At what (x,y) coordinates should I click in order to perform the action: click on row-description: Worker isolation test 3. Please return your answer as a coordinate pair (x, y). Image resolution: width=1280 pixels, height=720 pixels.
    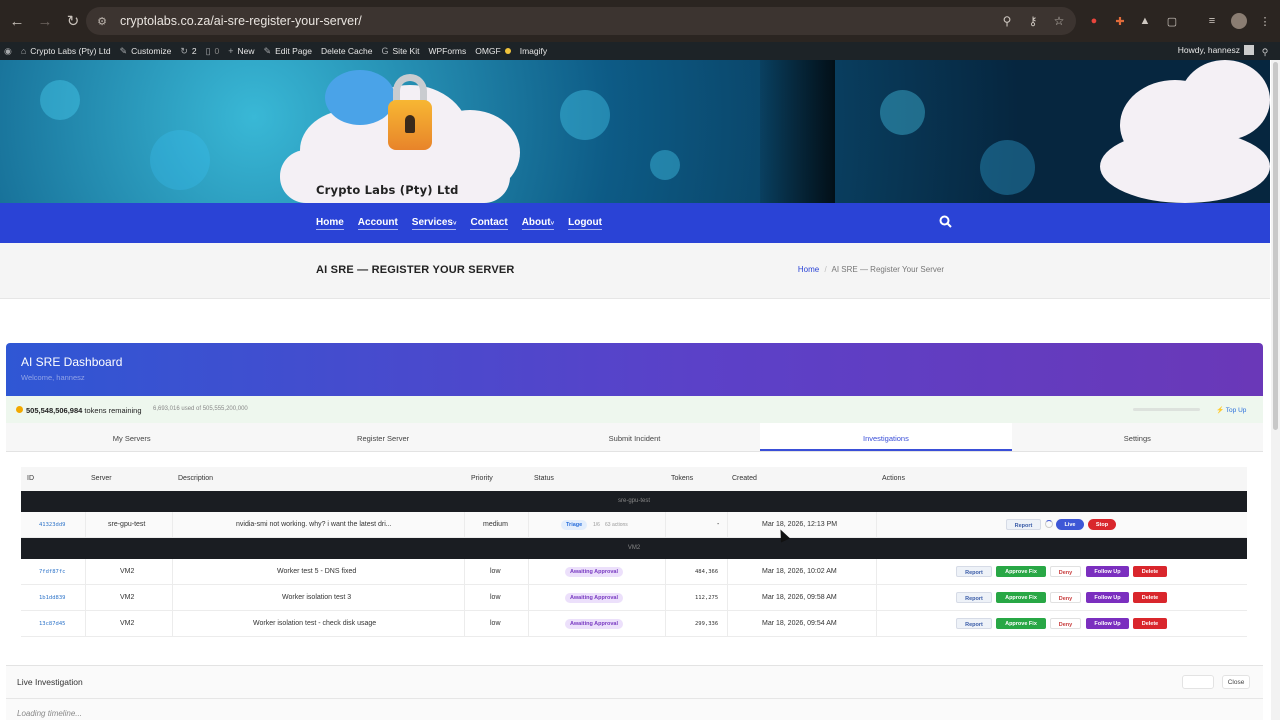
    Looking at the image, I should click on (317, 597).